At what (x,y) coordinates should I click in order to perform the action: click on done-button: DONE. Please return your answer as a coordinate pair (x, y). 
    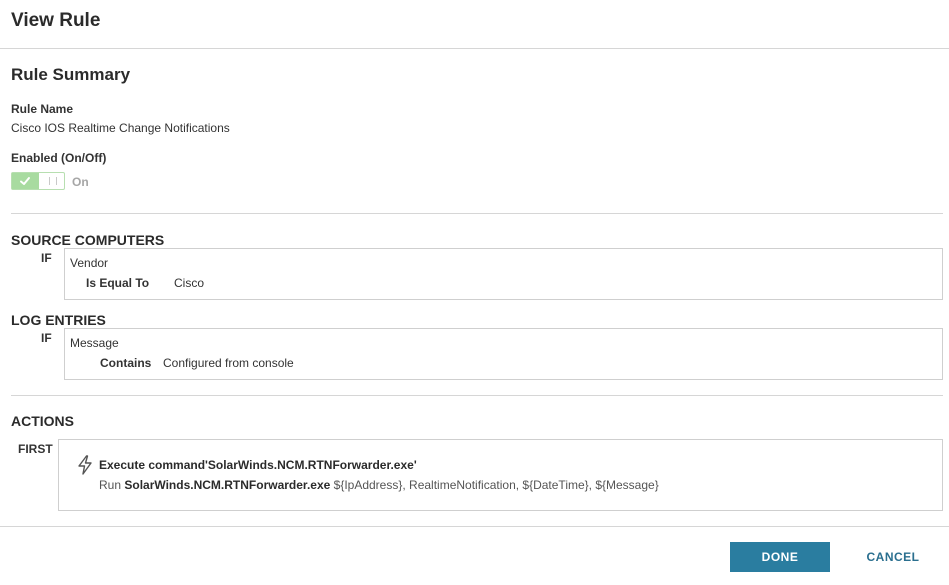
    Looking at the image, I should click on (780, 557).